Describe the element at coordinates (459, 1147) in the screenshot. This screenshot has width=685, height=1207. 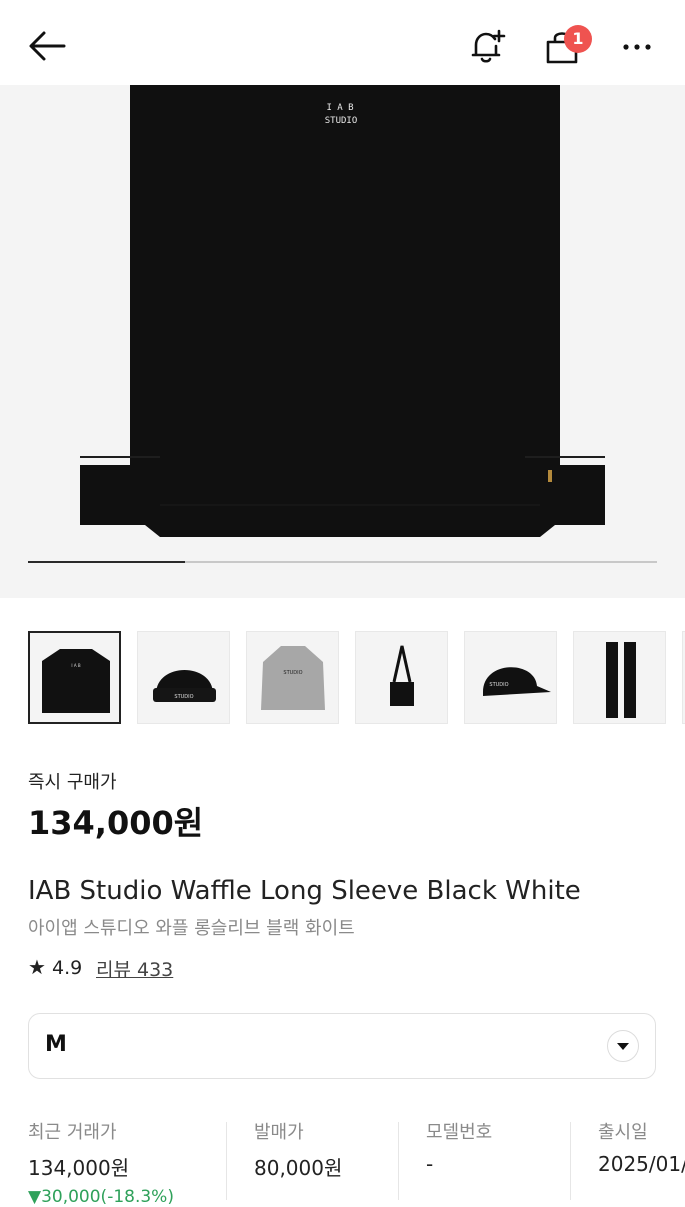
I see `stat-model-number: 모델번호 -` at that location.